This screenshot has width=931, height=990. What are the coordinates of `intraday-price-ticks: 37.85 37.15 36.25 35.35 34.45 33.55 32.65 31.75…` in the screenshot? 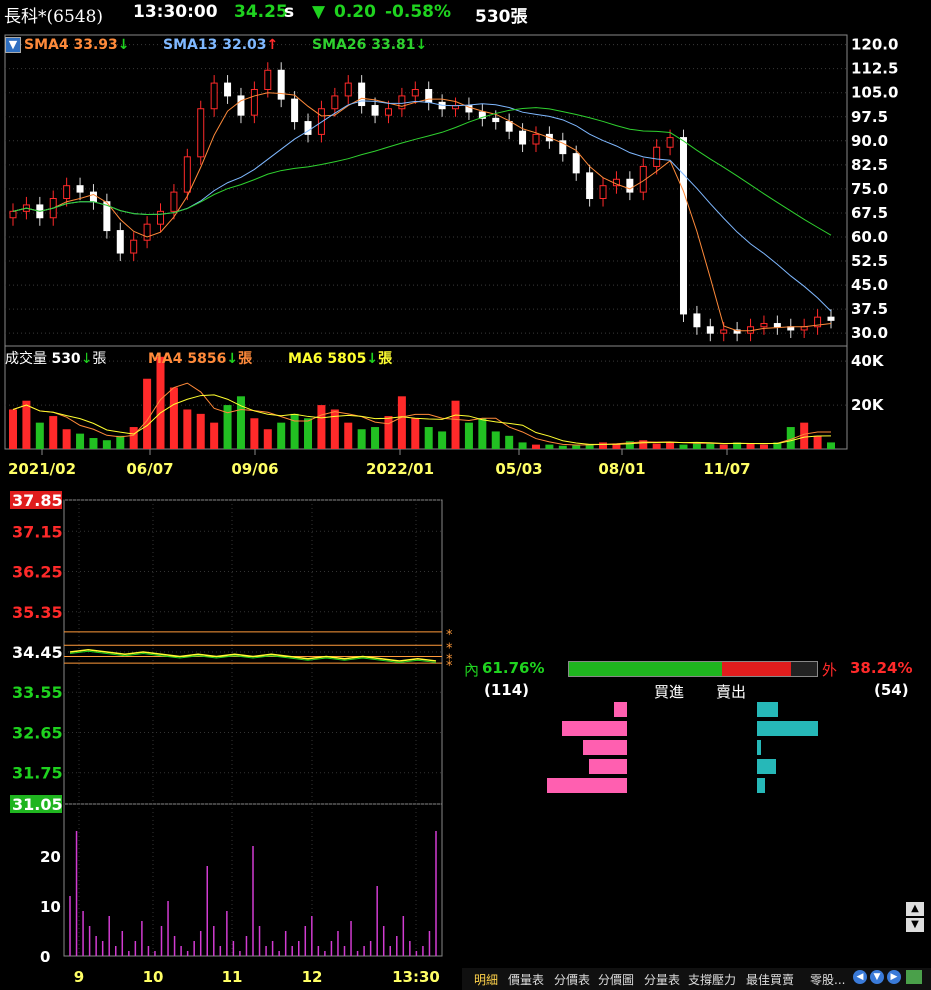 It's located at (36, 652).